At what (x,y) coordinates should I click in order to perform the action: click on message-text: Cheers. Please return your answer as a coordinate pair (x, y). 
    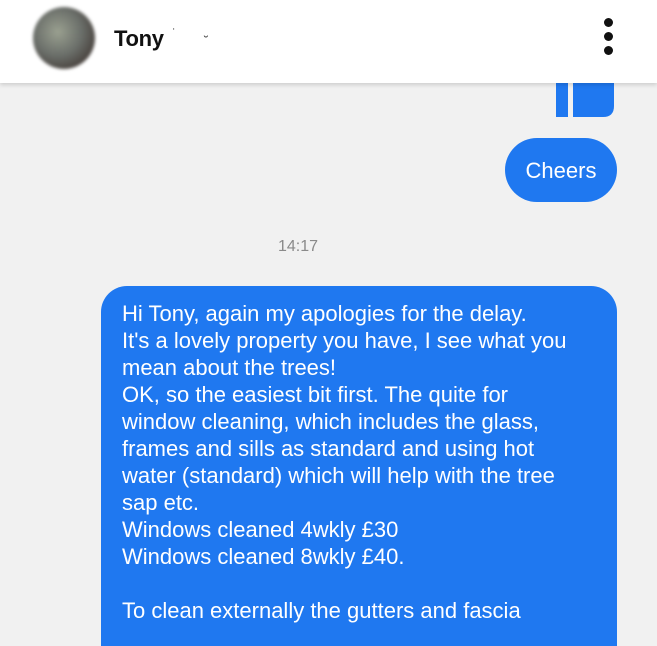
    Looking at the image, I should click on (561, 170).